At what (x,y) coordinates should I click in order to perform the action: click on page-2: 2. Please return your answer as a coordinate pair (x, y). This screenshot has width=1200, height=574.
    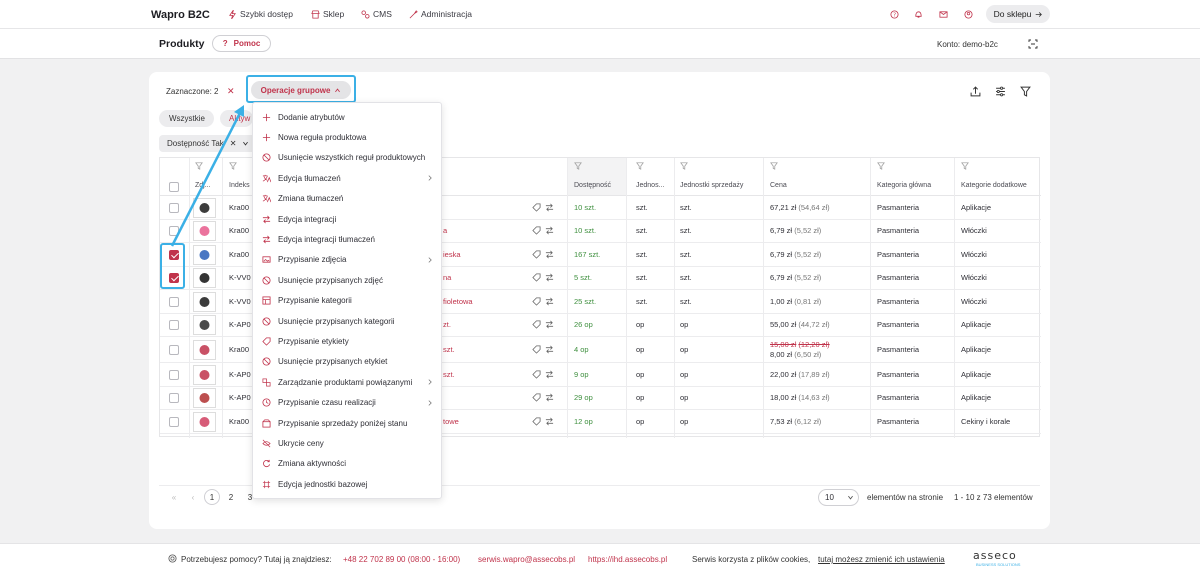
    Looking at the image, I should click on (231, 497).